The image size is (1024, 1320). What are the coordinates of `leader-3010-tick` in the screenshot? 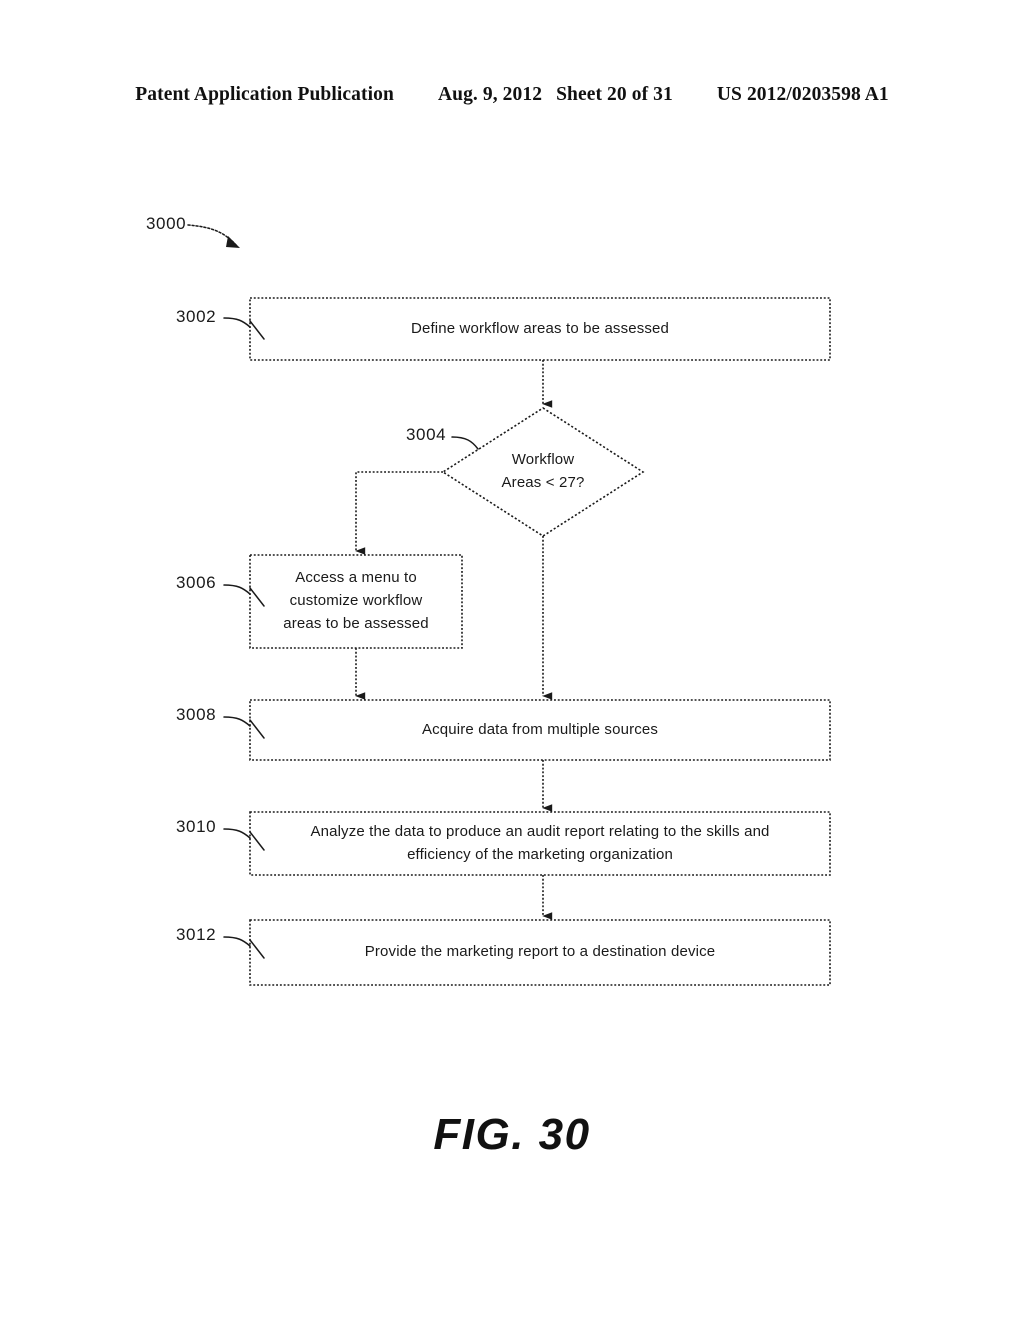 It's located at (257, 841).